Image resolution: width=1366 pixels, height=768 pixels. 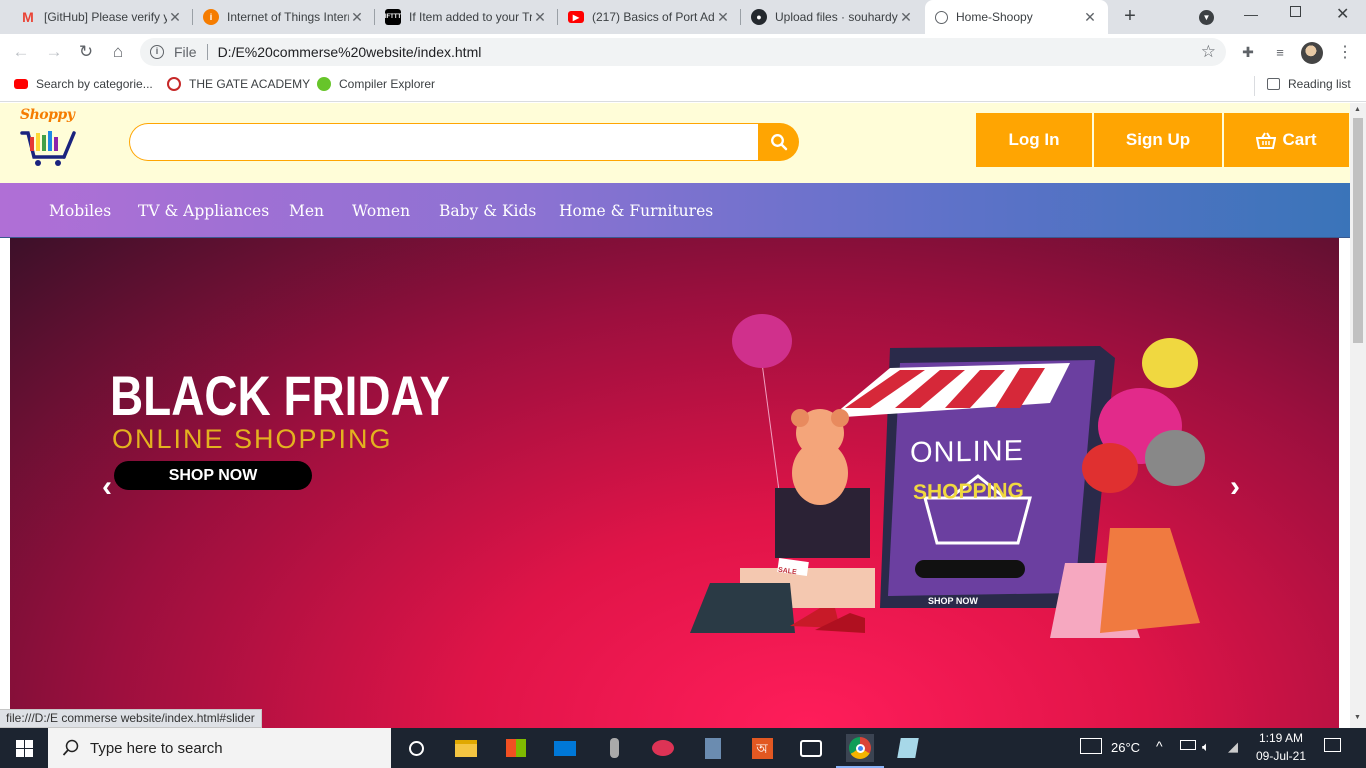 I want to click on volume-icon: 🔈︎, so click(x=1206, y=747).